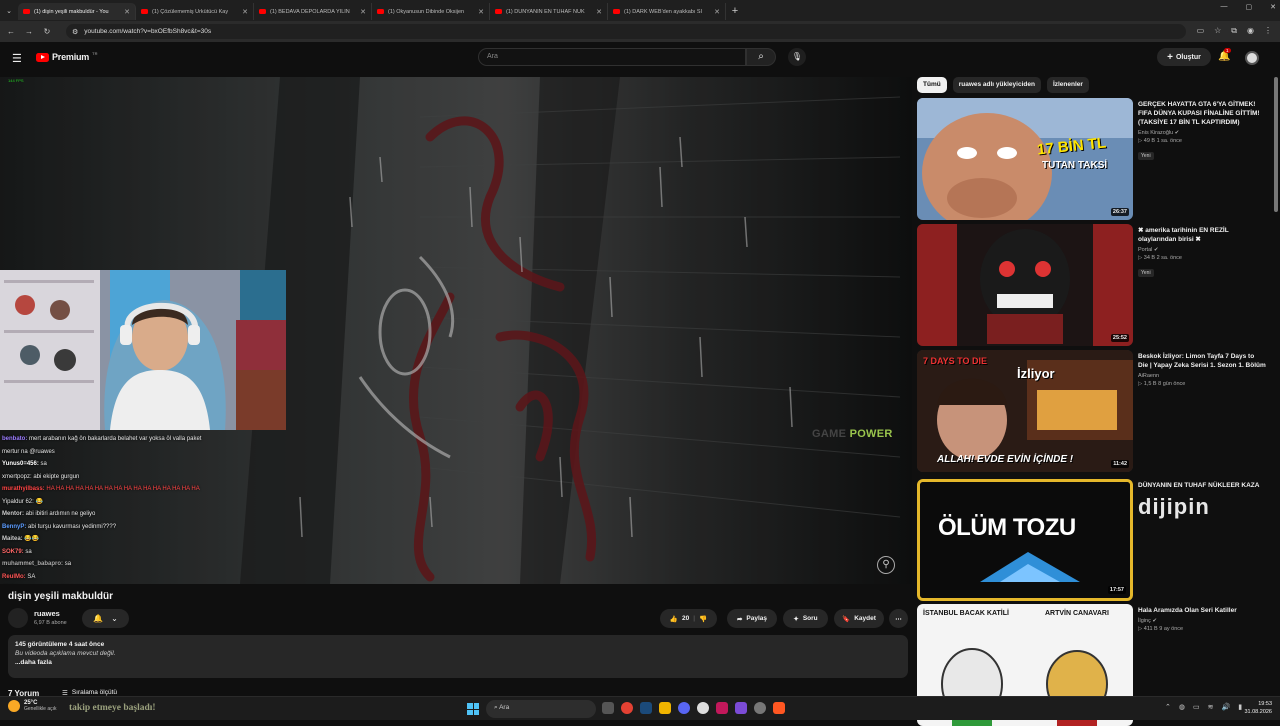  Describe the element at coordinates (143, 350) in the screenshot. I see `streamer-webcam-overlay` at that location.